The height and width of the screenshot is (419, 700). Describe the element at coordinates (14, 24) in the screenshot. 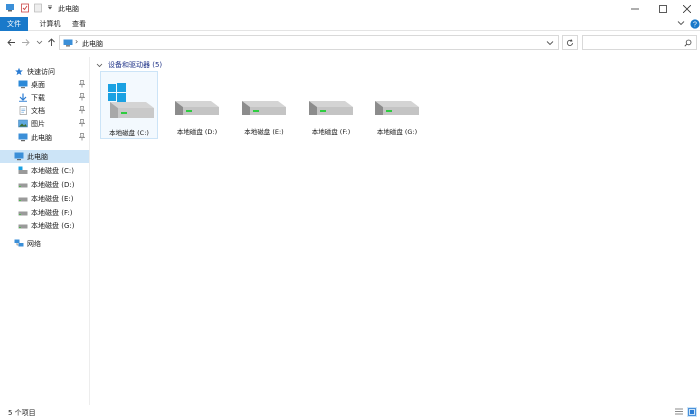

I see `tab-file: 文件` at that location.